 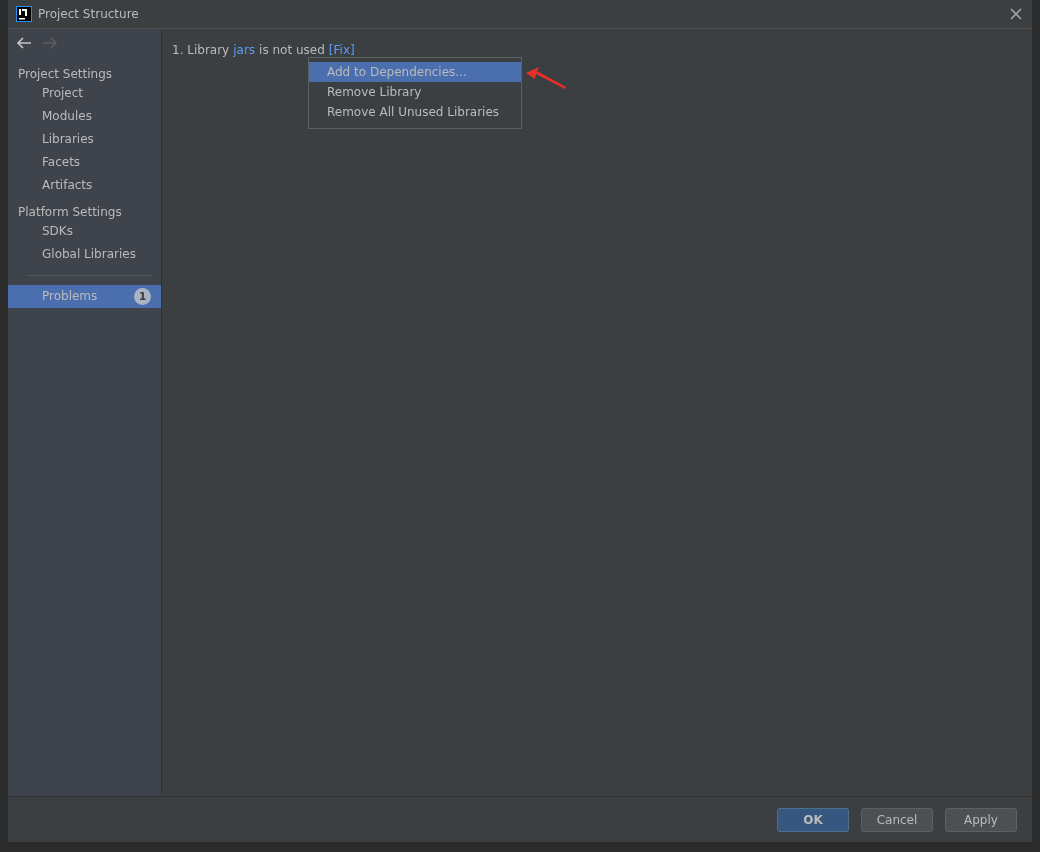 What do you see at coordinates (24, 43) in the screenshot?
I see `back-arrow-icon` at bounding box center [24, 43].